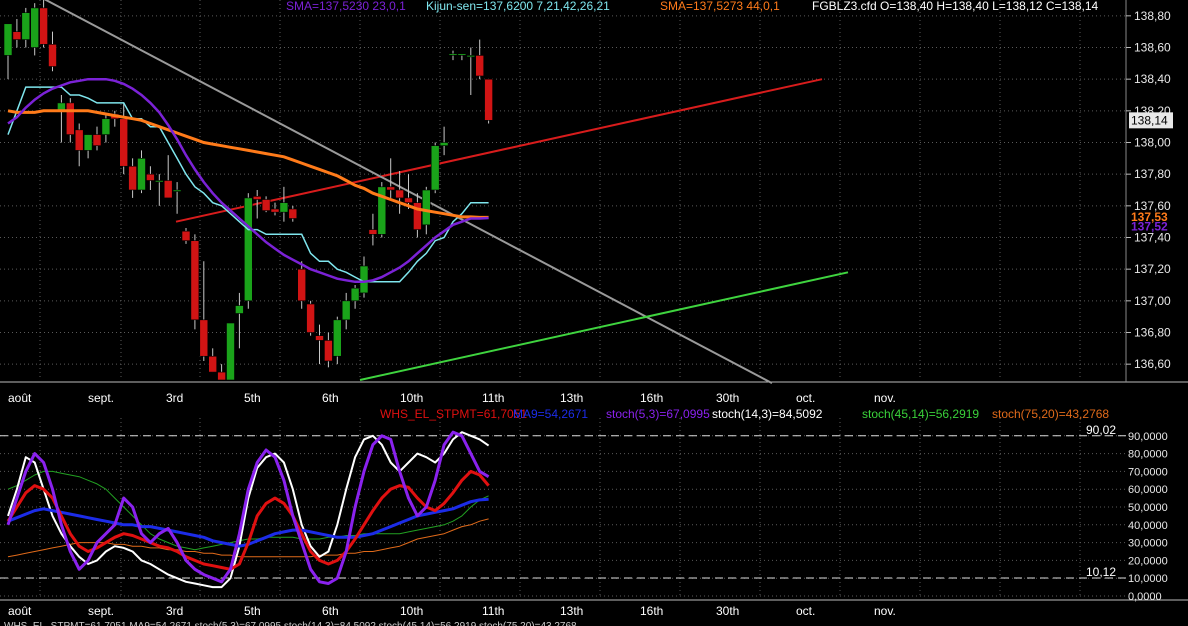  What do you see at coordinates (1152, 364) in the screenshot?
I see `price-axis-label: 136,60` at bounding box center [1152, 364].